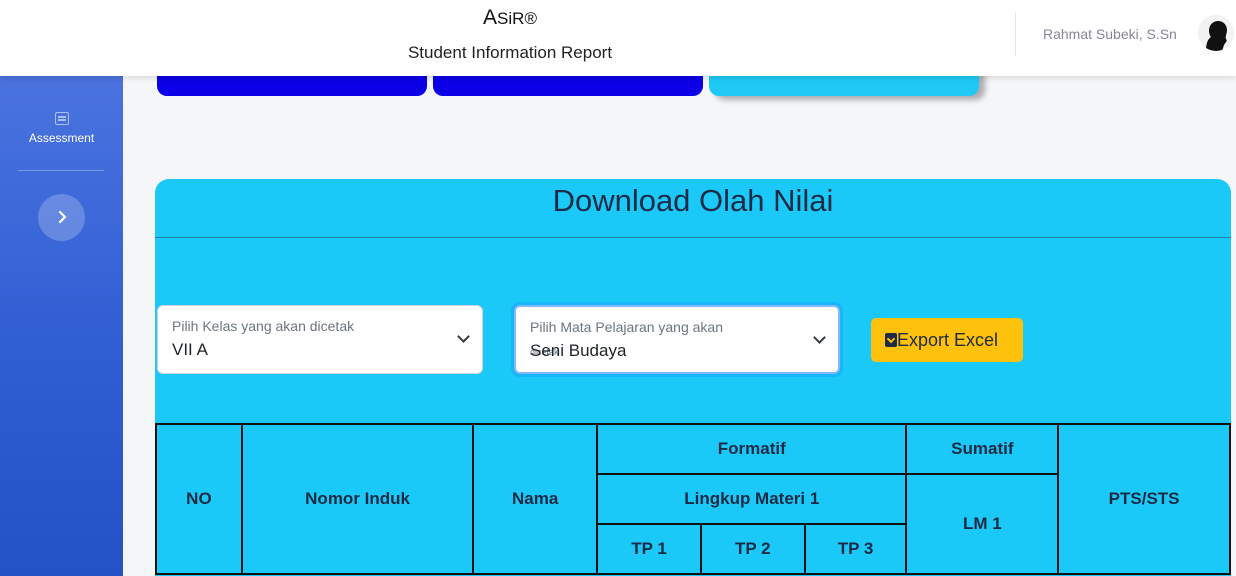 The width and height of the screenshot is (1236, 576). I want to click on export-excel-label: Export Excel, so click(948, 340).